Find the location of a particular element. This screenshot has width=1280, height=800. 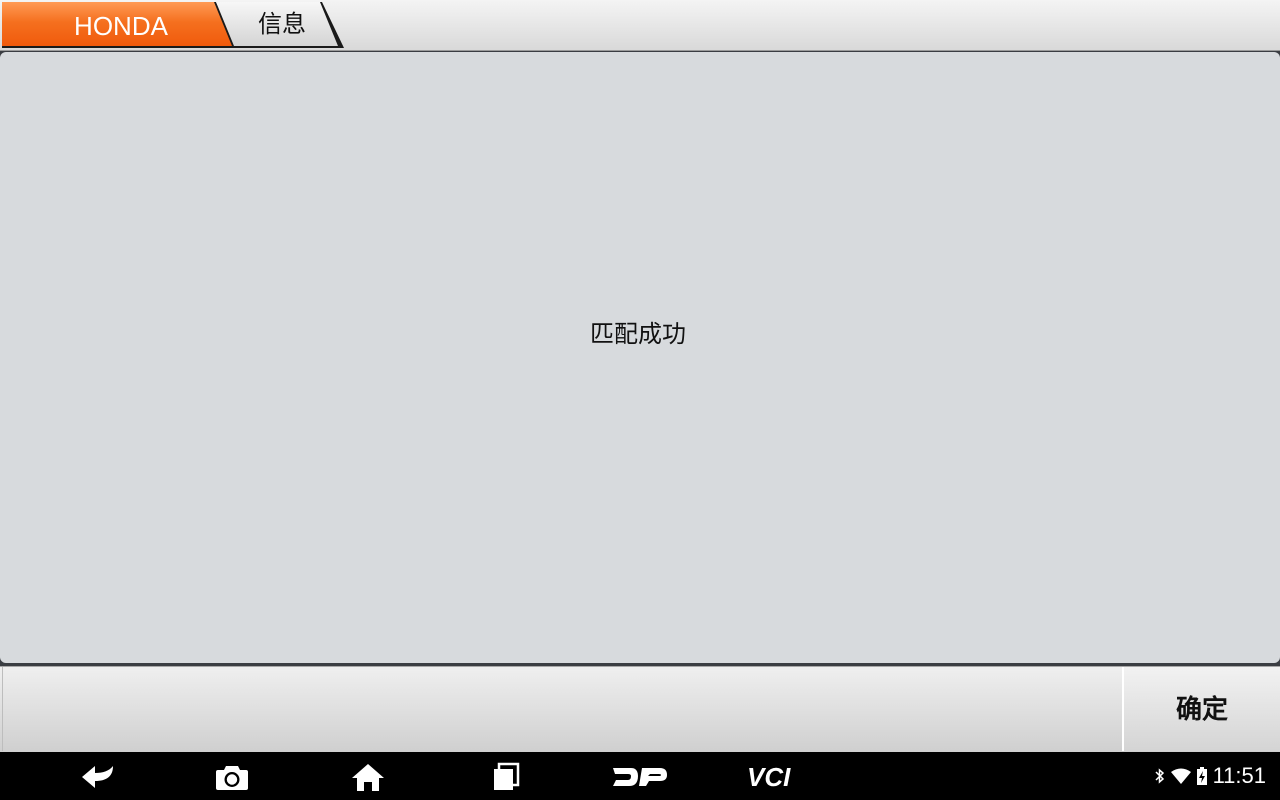

wifi-icon is located at coordinates (1180, 776).